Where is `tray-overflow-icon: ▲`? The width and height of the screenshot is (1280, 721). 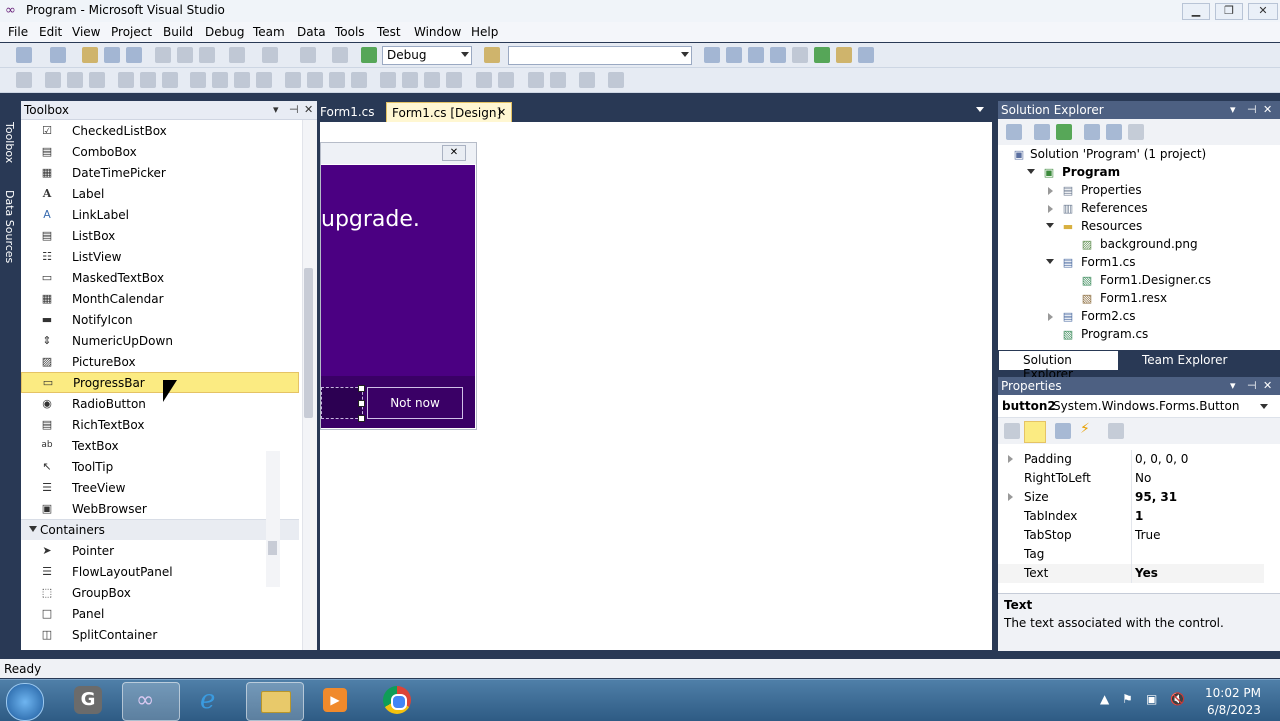 tray-overflow-icon: ▲ is located at coordinates (1104, 699).